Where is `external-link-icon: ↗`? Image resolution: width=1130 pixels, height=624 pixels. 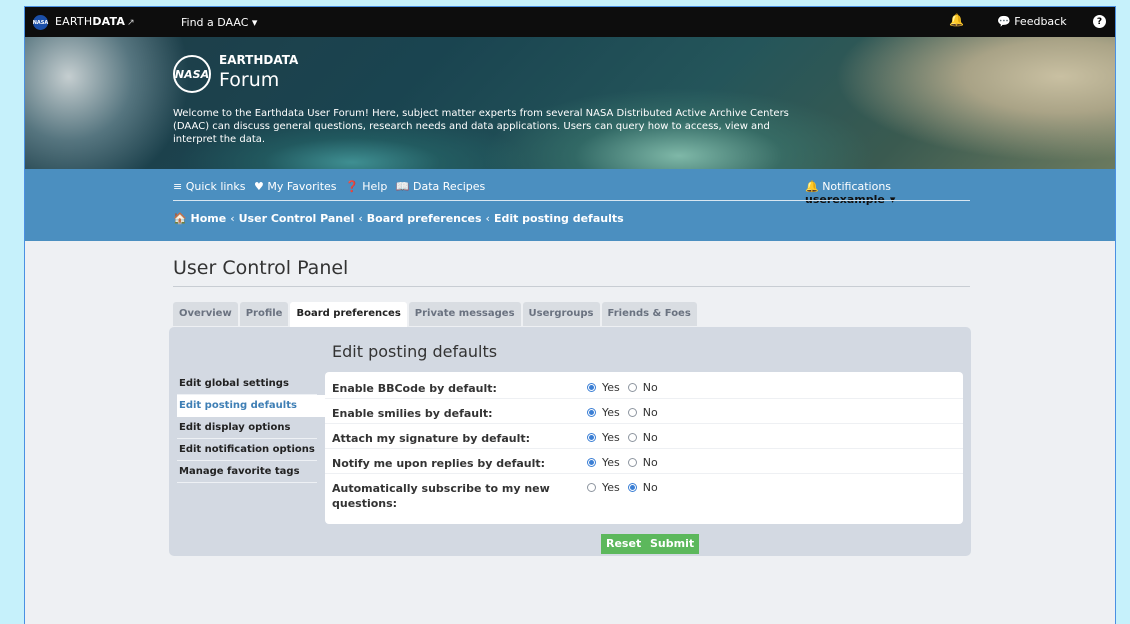
external-link-icon: ↗ is located at coordinates (131, 23).